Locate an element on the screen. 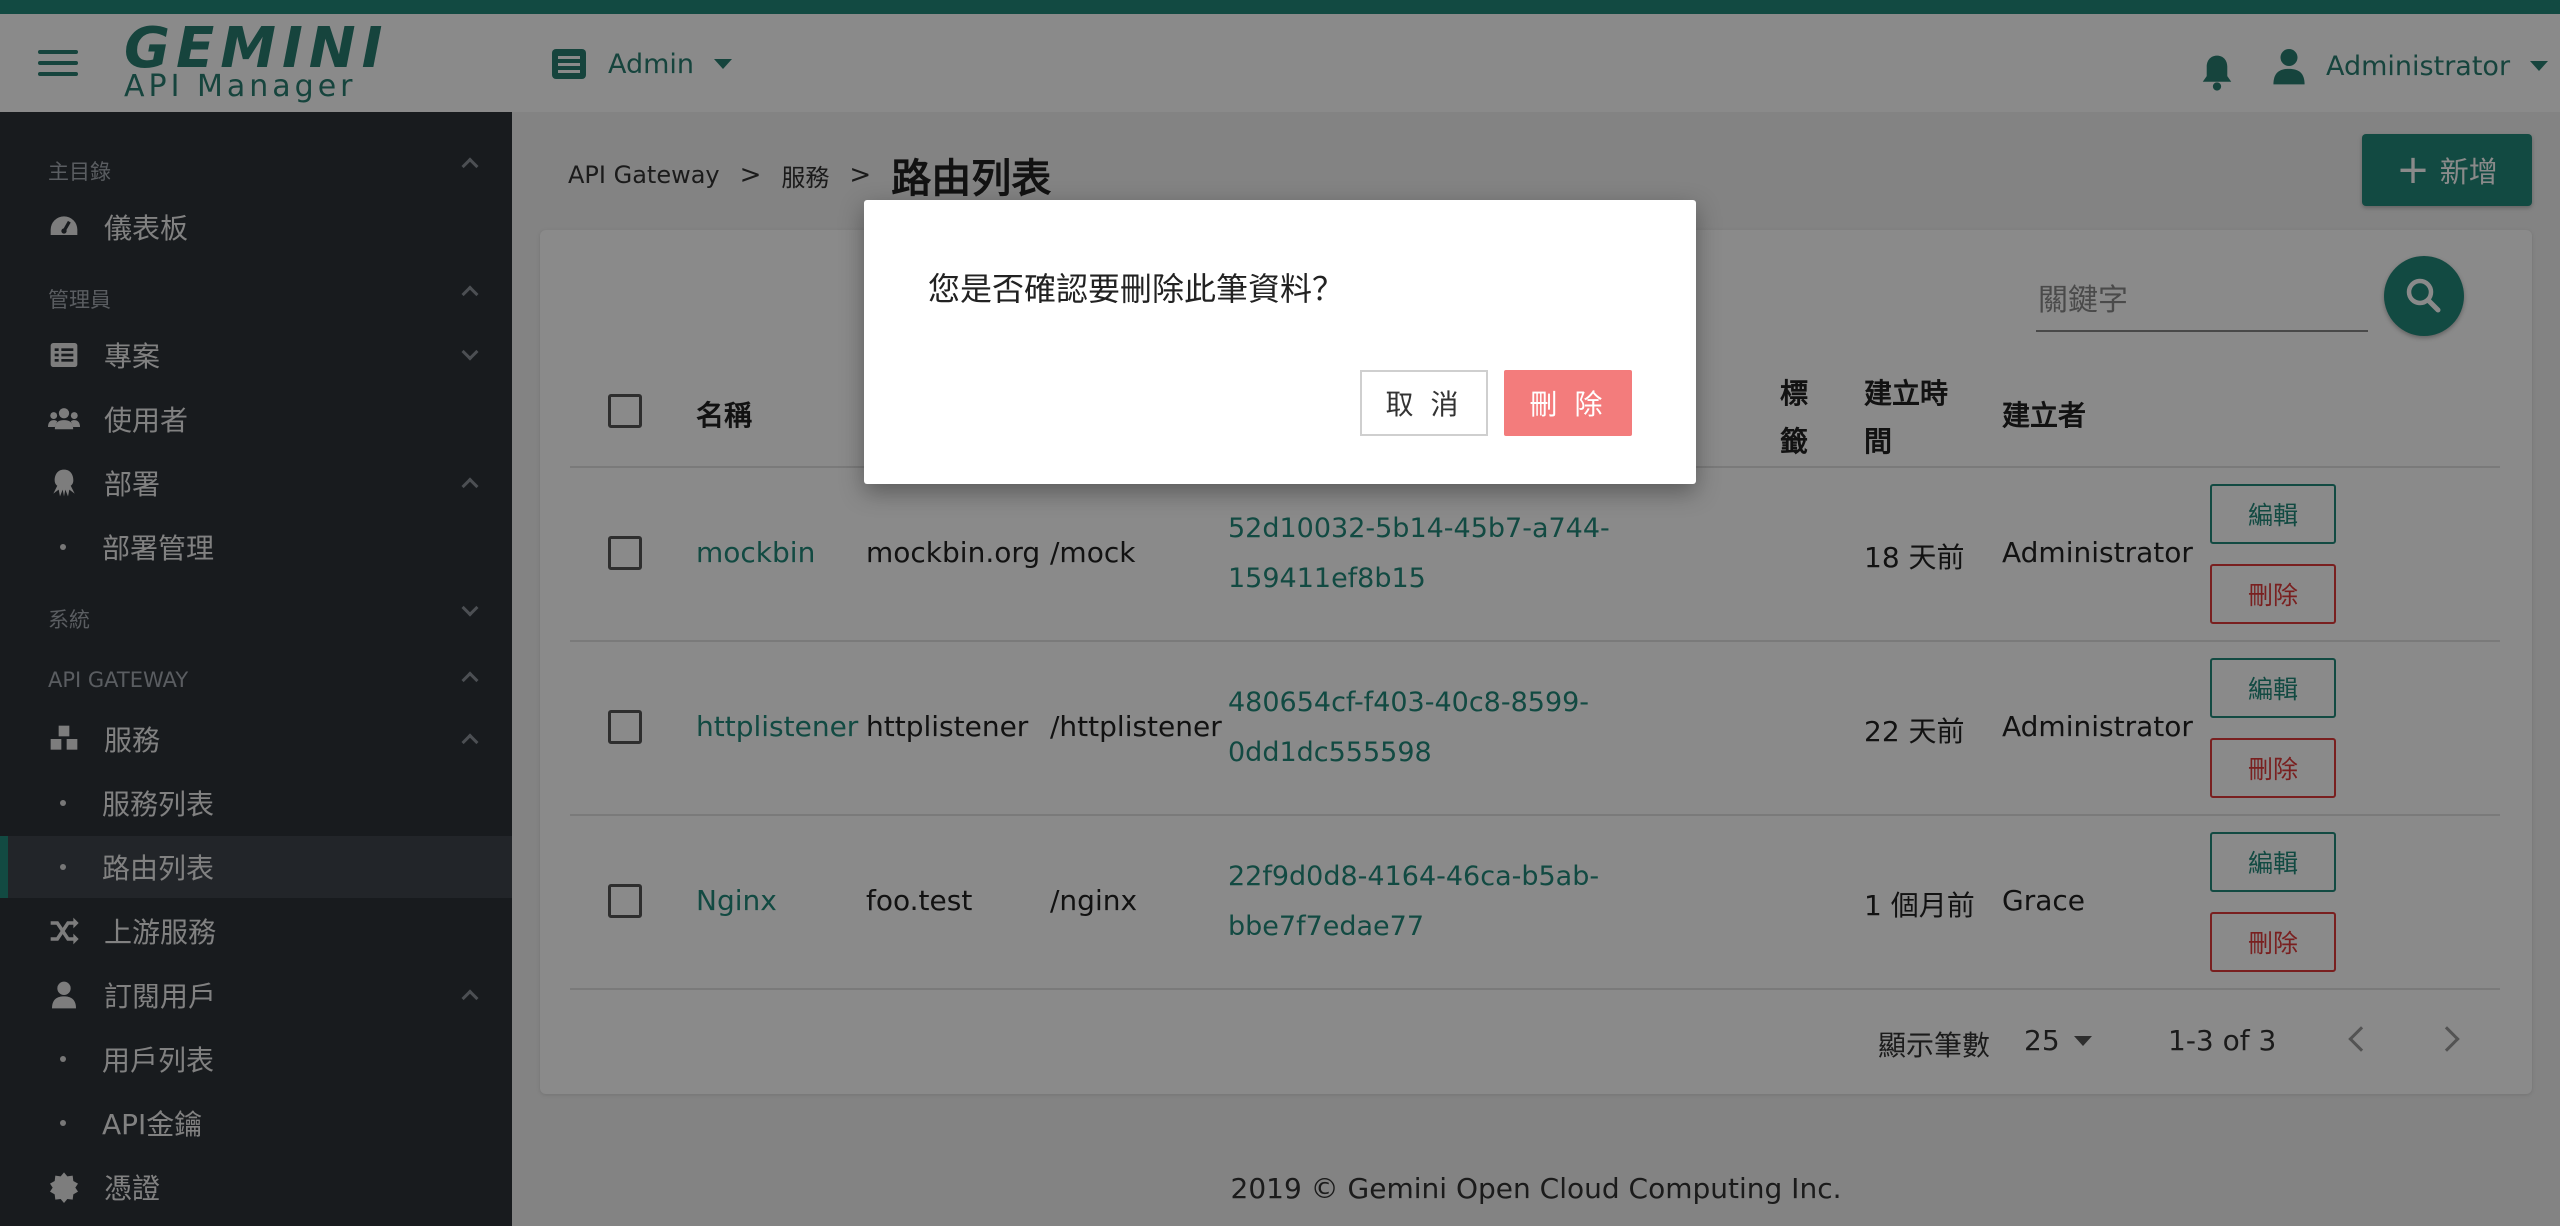 Image resolution: width=2560 pixels, height=1226 pixels. cancel-button: 取 消 is located at coordinates (1424, 403).